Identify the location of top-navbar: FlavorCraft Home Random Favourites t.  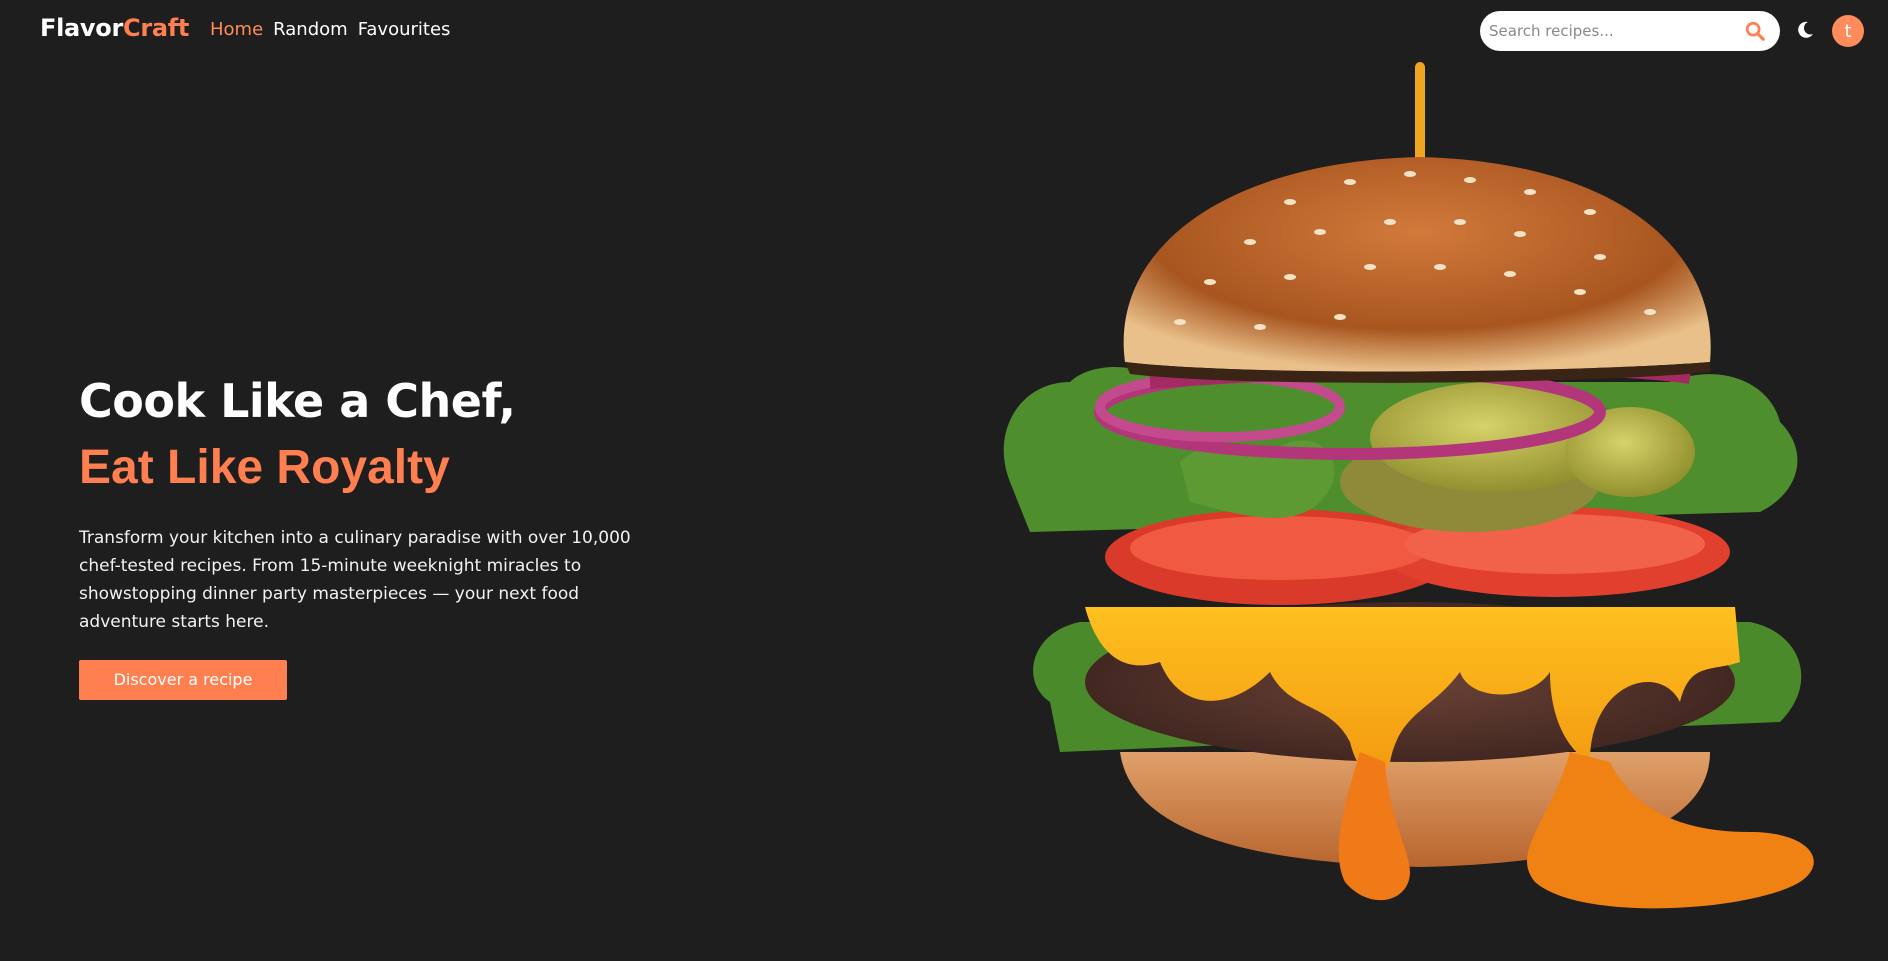
(944, 31).